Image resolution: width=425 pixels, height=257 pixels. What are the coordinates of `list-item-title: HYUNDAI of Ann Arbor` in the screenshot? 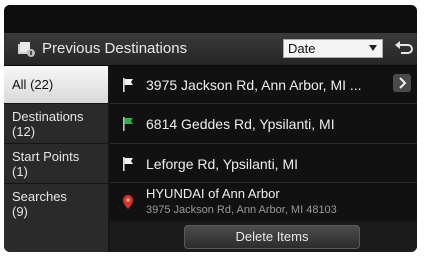 It's located at (213, 193).